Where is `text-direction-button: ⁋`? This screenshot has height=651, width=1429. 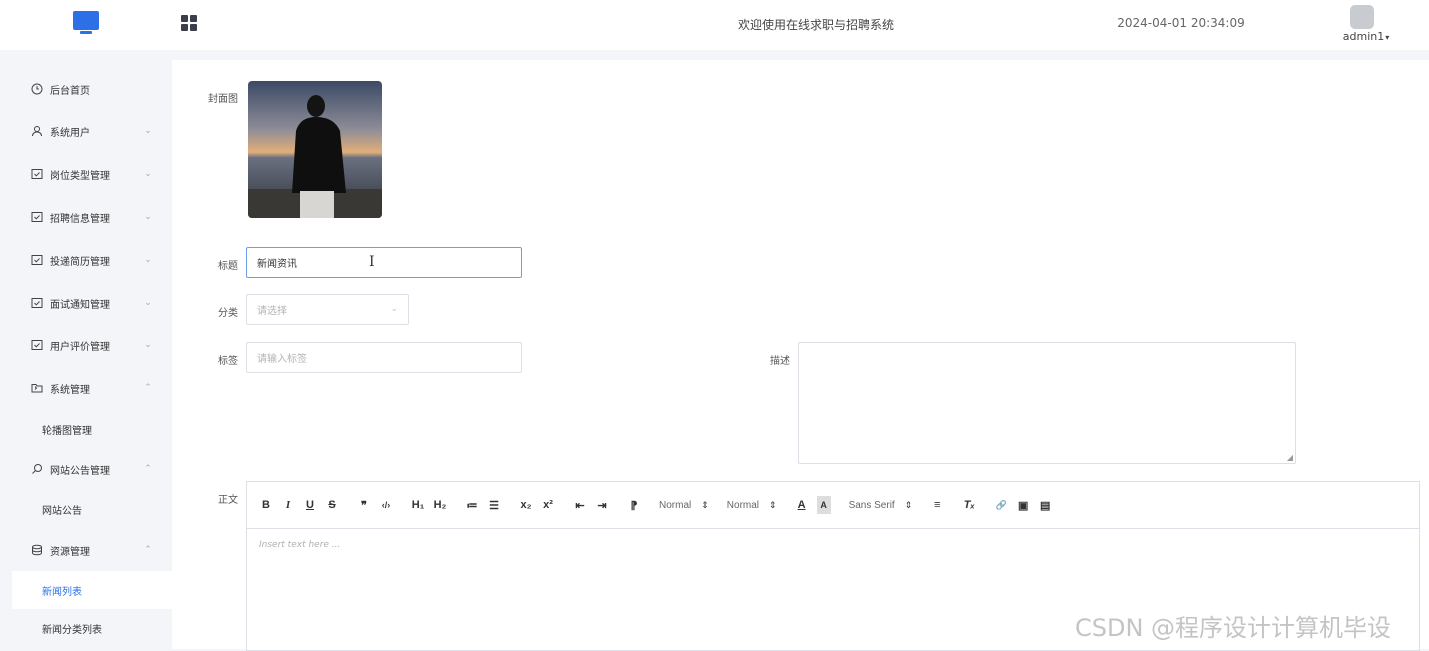
text-direction-button: ⁋ is located at coordinates (634, 505).